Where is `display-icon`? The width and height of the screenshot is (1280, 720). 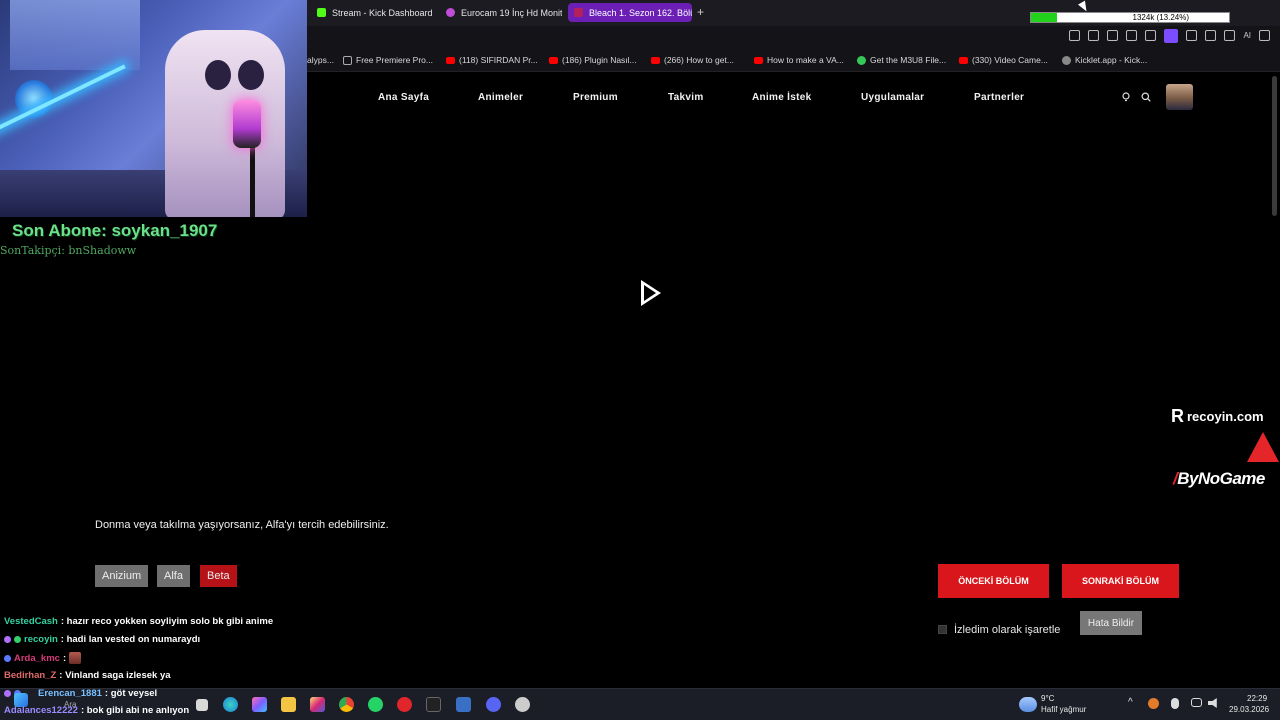 display-icon is located at coordinates (1196, 702).